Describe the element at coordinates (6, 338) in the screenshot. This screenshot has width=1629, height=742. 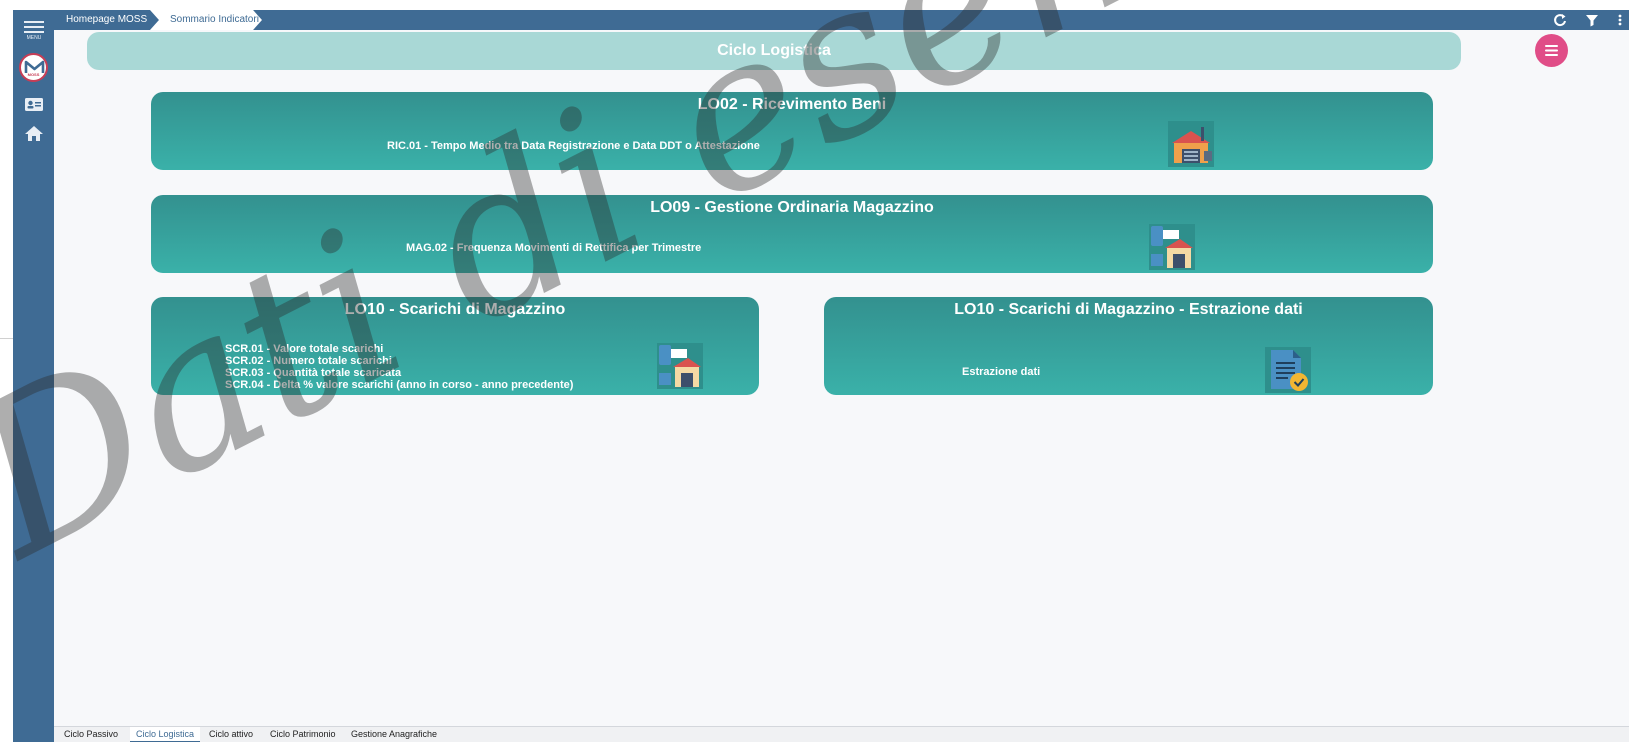
I see `left-divider` at that location.